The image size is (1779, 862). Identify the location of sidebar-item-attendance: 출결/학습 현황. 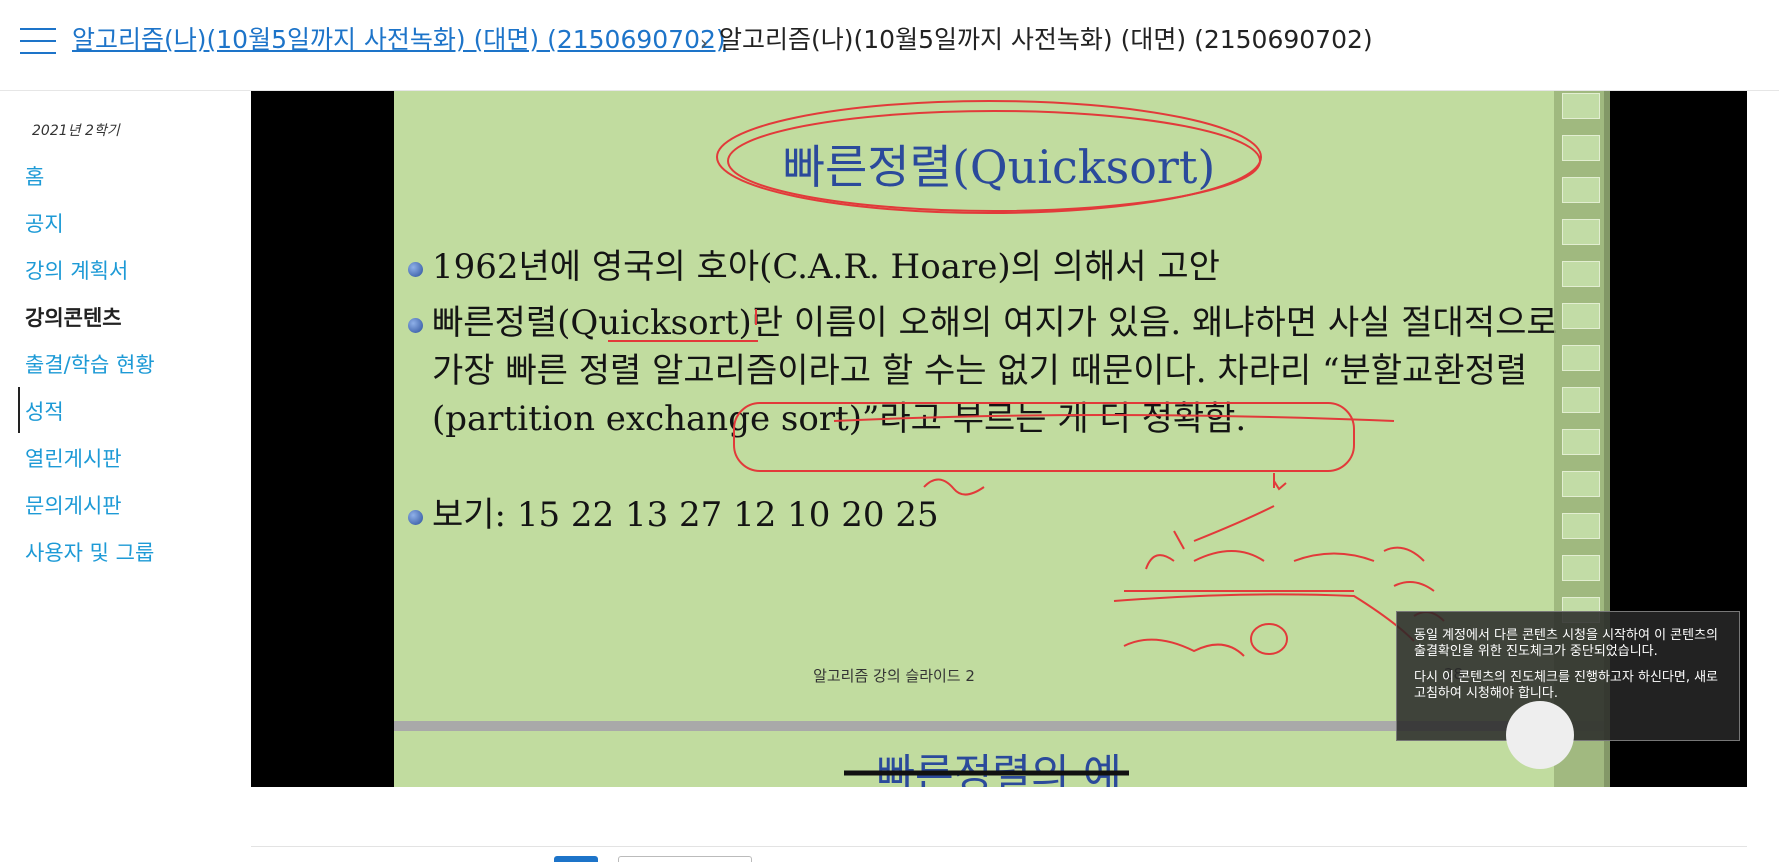
(90, 365).